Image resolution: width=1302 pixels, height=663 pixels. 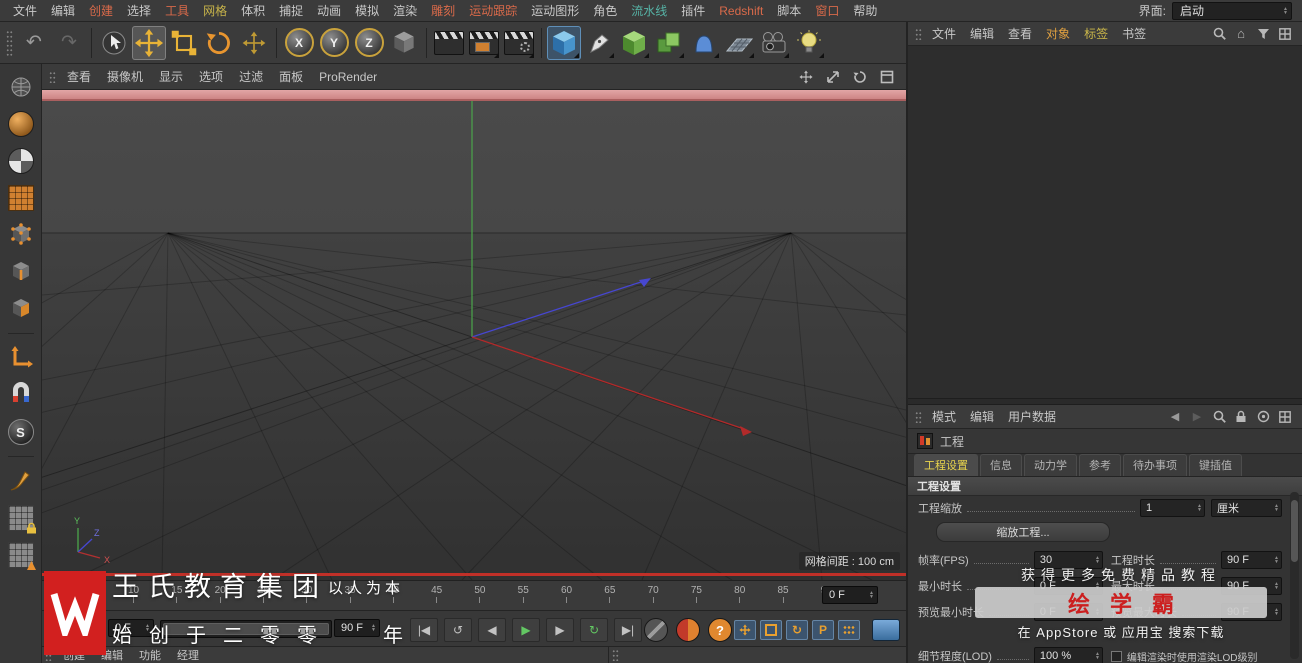 What do you see at coordinates (21, 481) in the screenshot?
I see `brush-button` at bounding box center [21, 481].